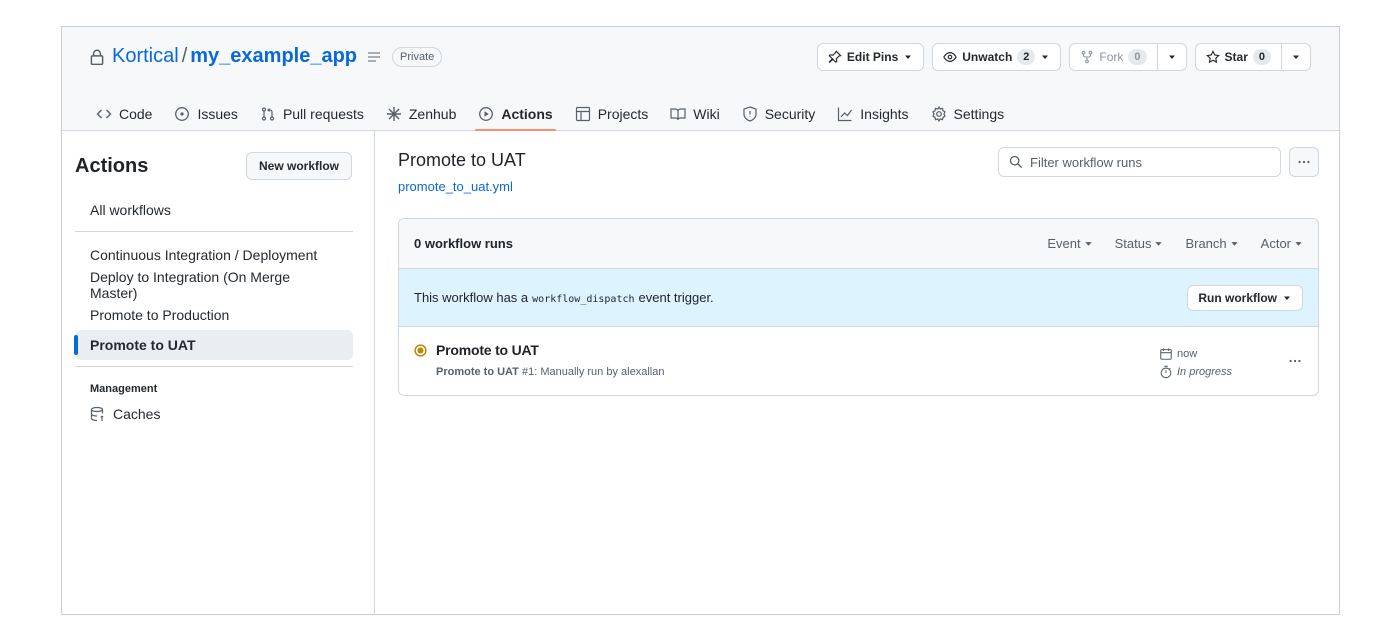 The image size is (1400, 640). What do you see at coordinates (486, 114) in the screenshot?
I see `play-icon` at bounding box center [486, 114].